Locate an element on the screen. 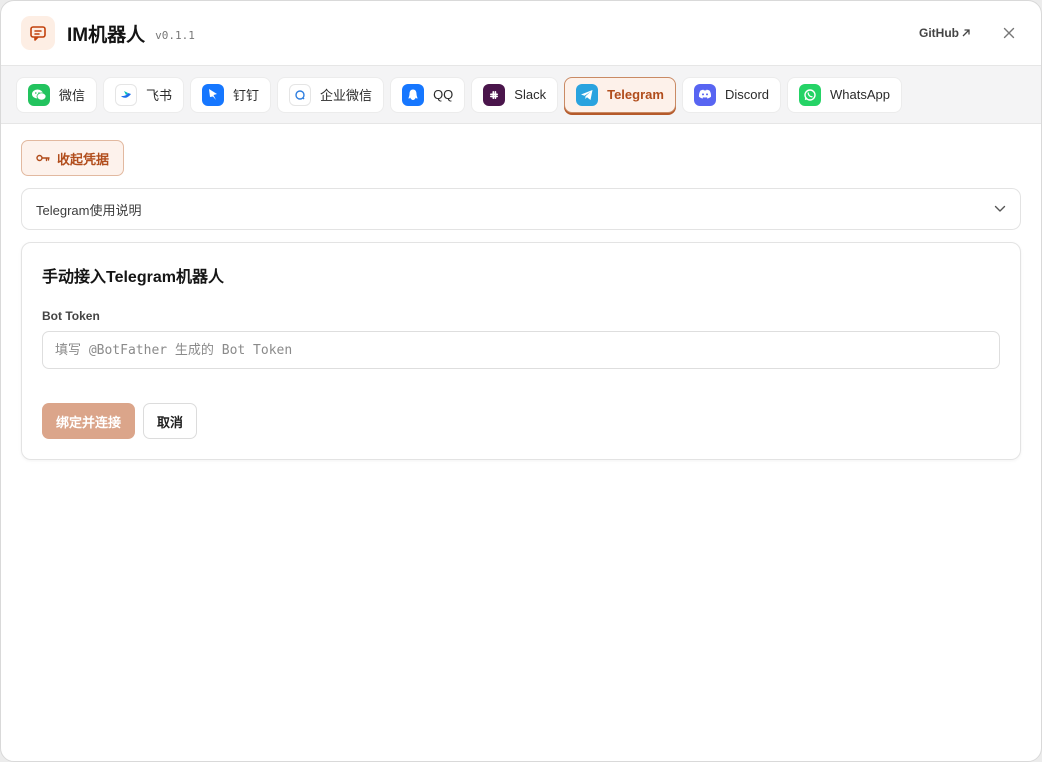  tab-label: Slack is located at coordinates (530, 94).